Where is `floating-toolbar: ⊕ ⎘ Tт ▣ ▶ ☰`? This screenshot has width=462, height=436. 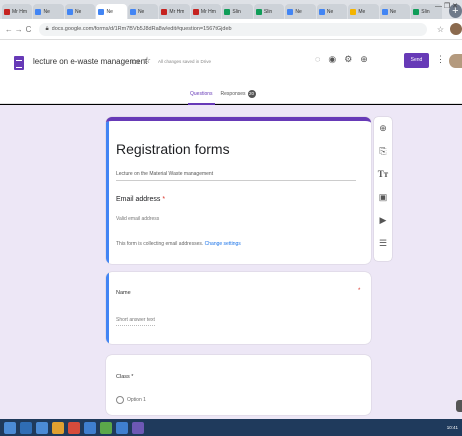
floating-toolbar: ⊕ ⎘ Tт ▣ ▶ ☰ is located at coordinates (383, 189).